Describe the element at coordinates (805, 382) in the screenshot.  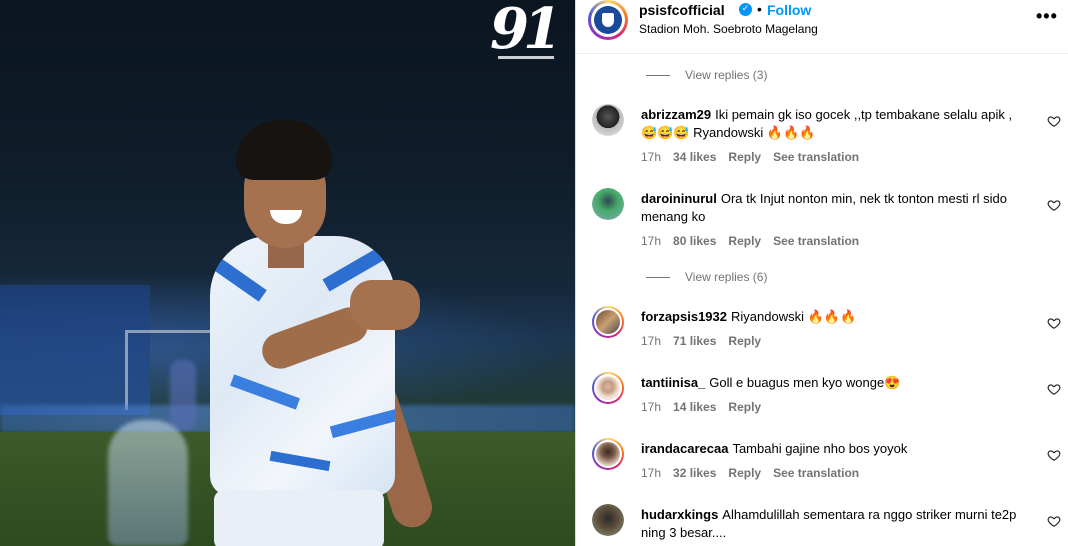
I see `comment-text: Goll e buagus men kyo wonge😍` at that location.